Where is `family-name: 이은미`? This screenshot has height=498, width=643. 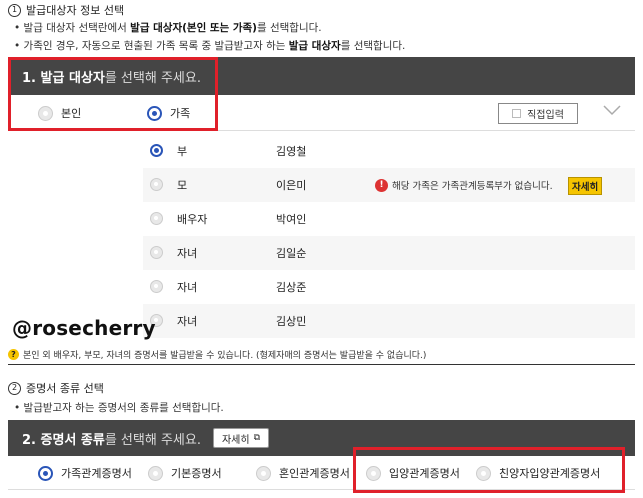 family-name: 이은미 is located at coordinates (291, 185).